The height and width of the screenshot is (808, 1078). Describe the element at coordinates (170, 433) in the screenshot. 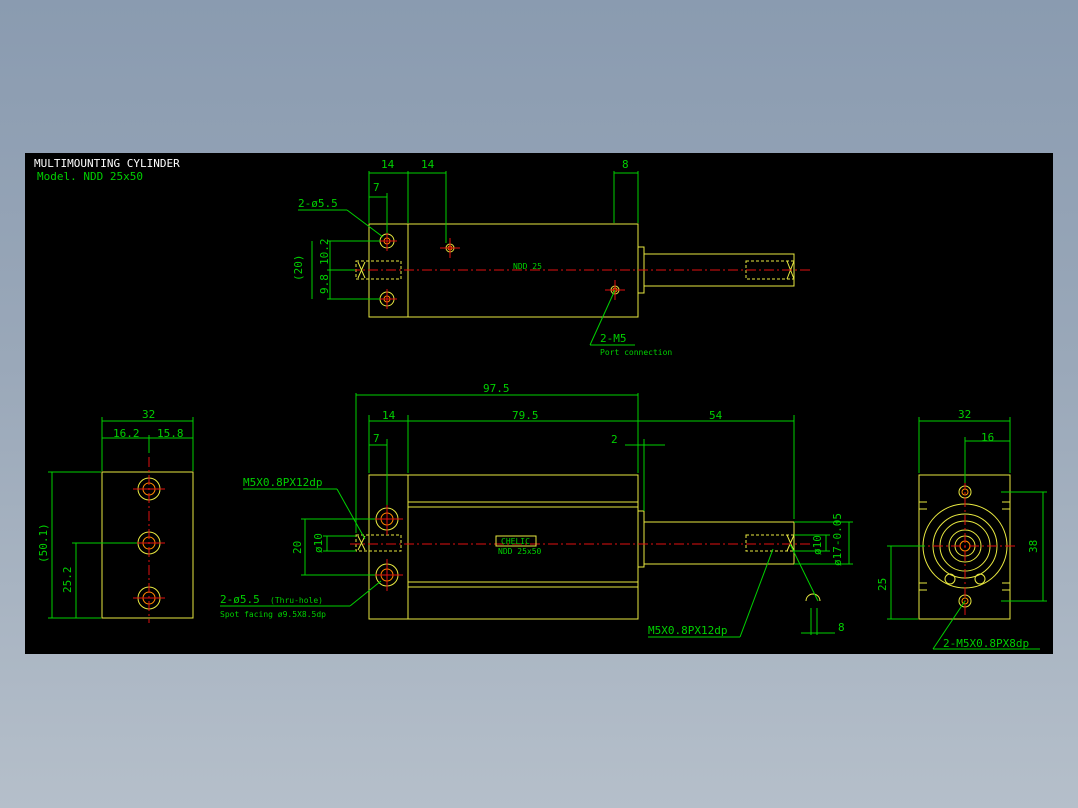

I see `side-dim-15.8: 15.8` at that location.